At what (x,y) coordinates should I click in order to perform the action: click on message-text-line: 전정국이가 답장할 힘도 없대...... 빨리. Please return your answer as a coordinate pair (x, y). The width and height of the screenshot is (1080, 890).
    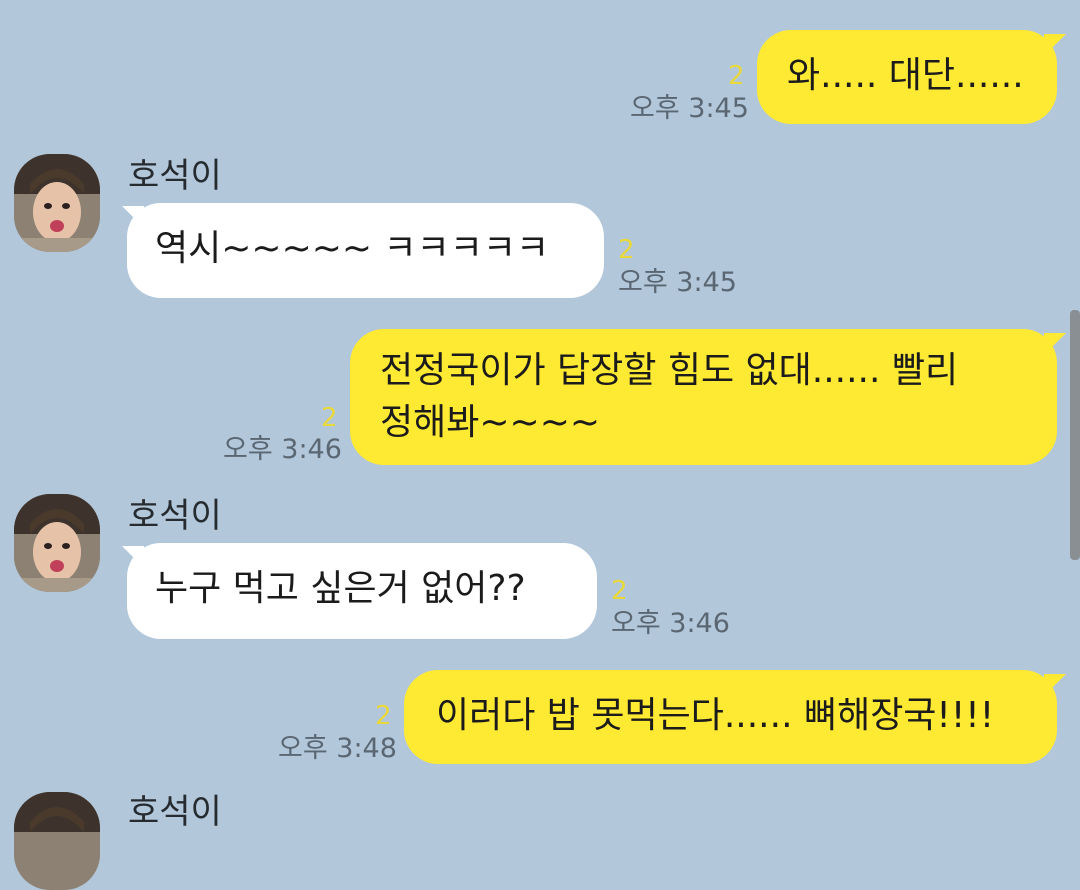
    Looking at the image, I should click on (669, 370).